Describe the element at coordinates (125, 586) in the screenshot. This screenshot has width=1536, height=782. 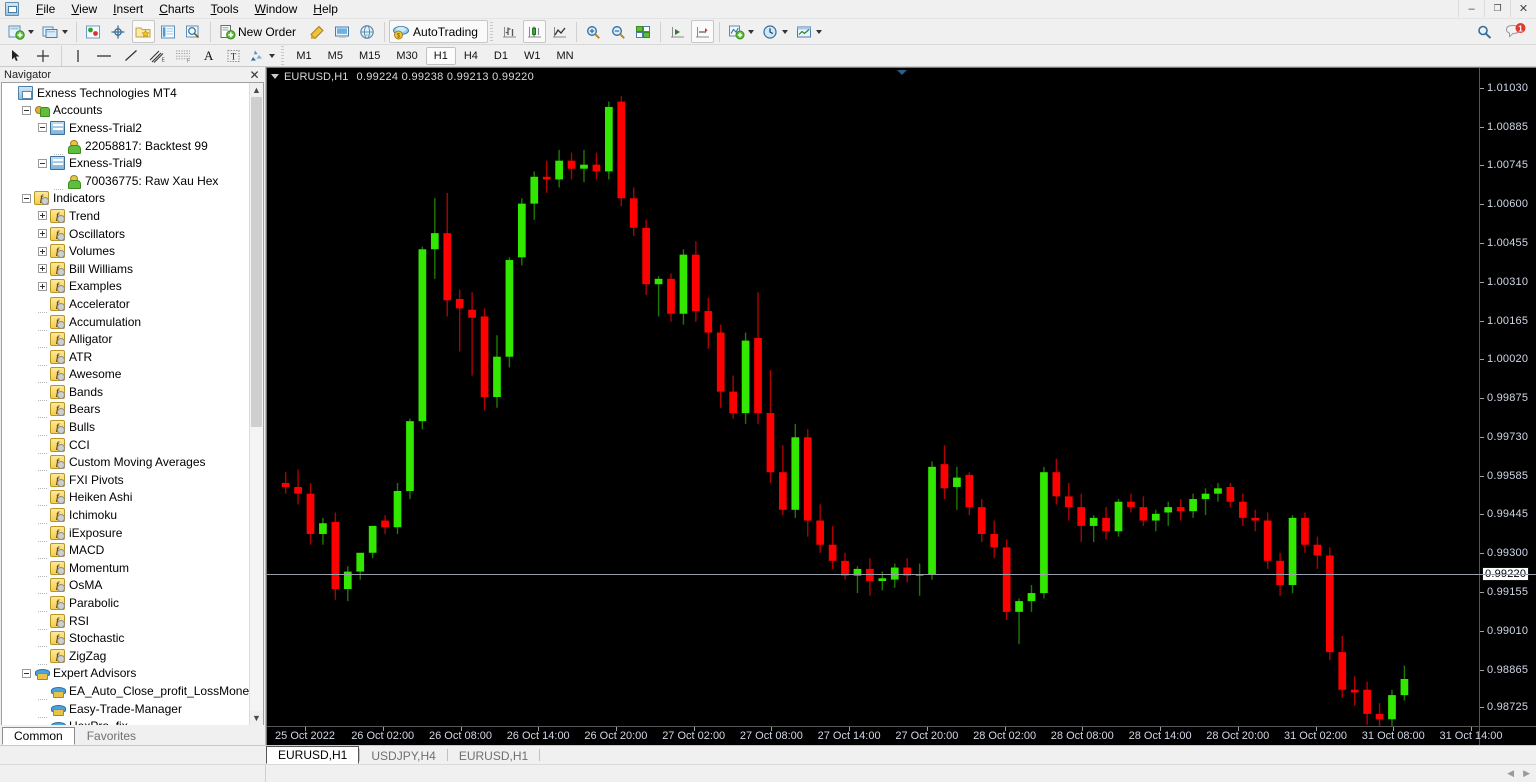
I see `tree-item: f OsMA` at that location.